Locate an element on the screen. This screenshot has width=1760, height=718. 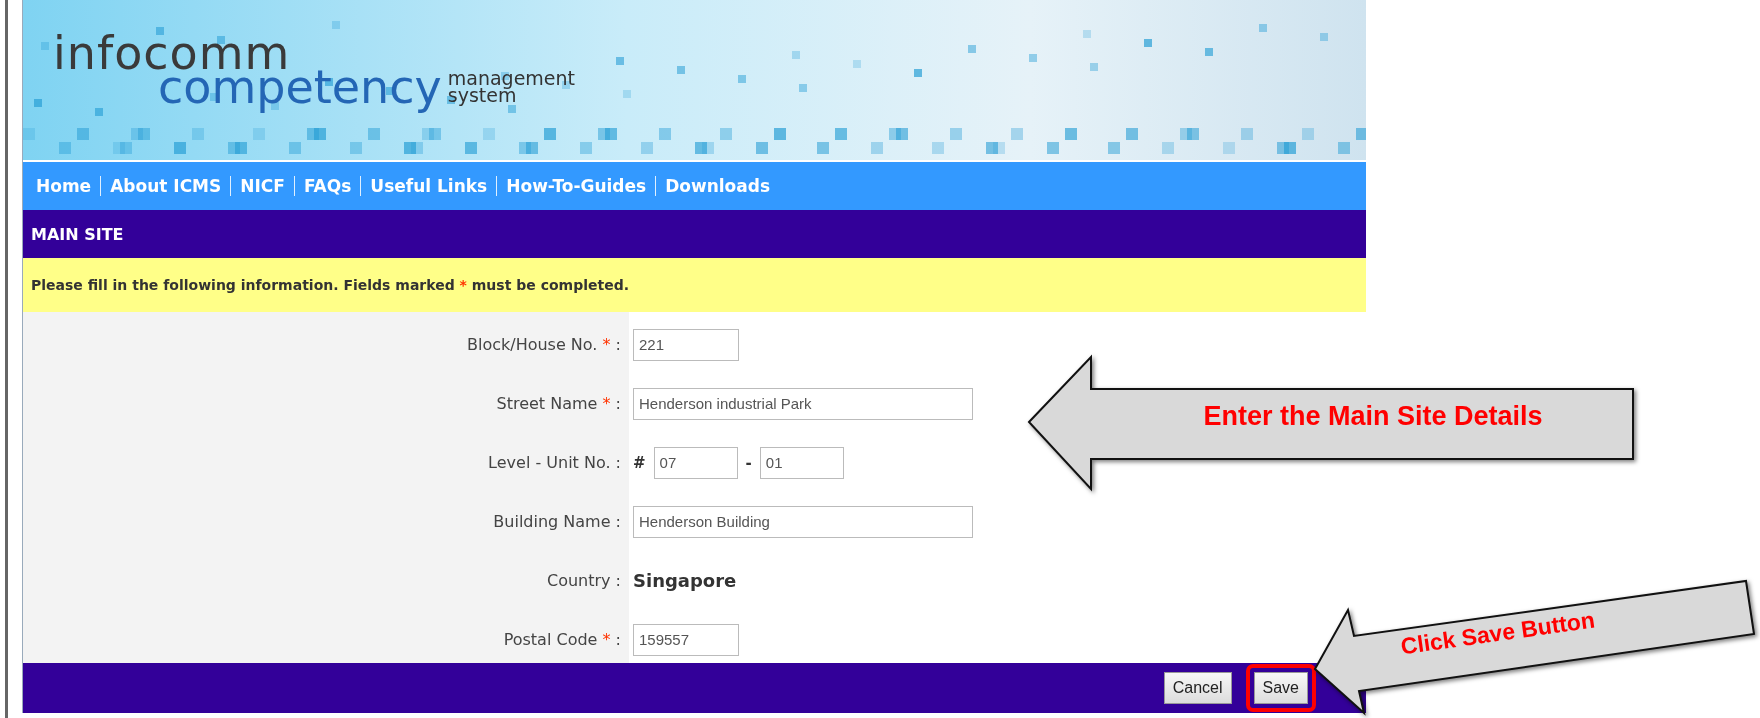
field-label: Building Name : is located at coordinates (557, 521).